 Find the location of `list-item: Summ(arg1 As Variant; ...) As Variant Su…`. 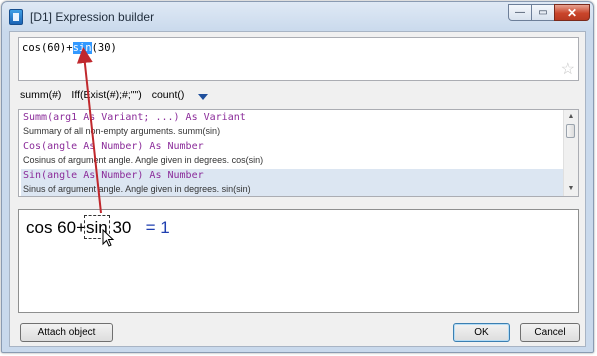

list-item: Summ(arg1 As Variant; ...) As Variant Su… is located at coordinates (293, 125).